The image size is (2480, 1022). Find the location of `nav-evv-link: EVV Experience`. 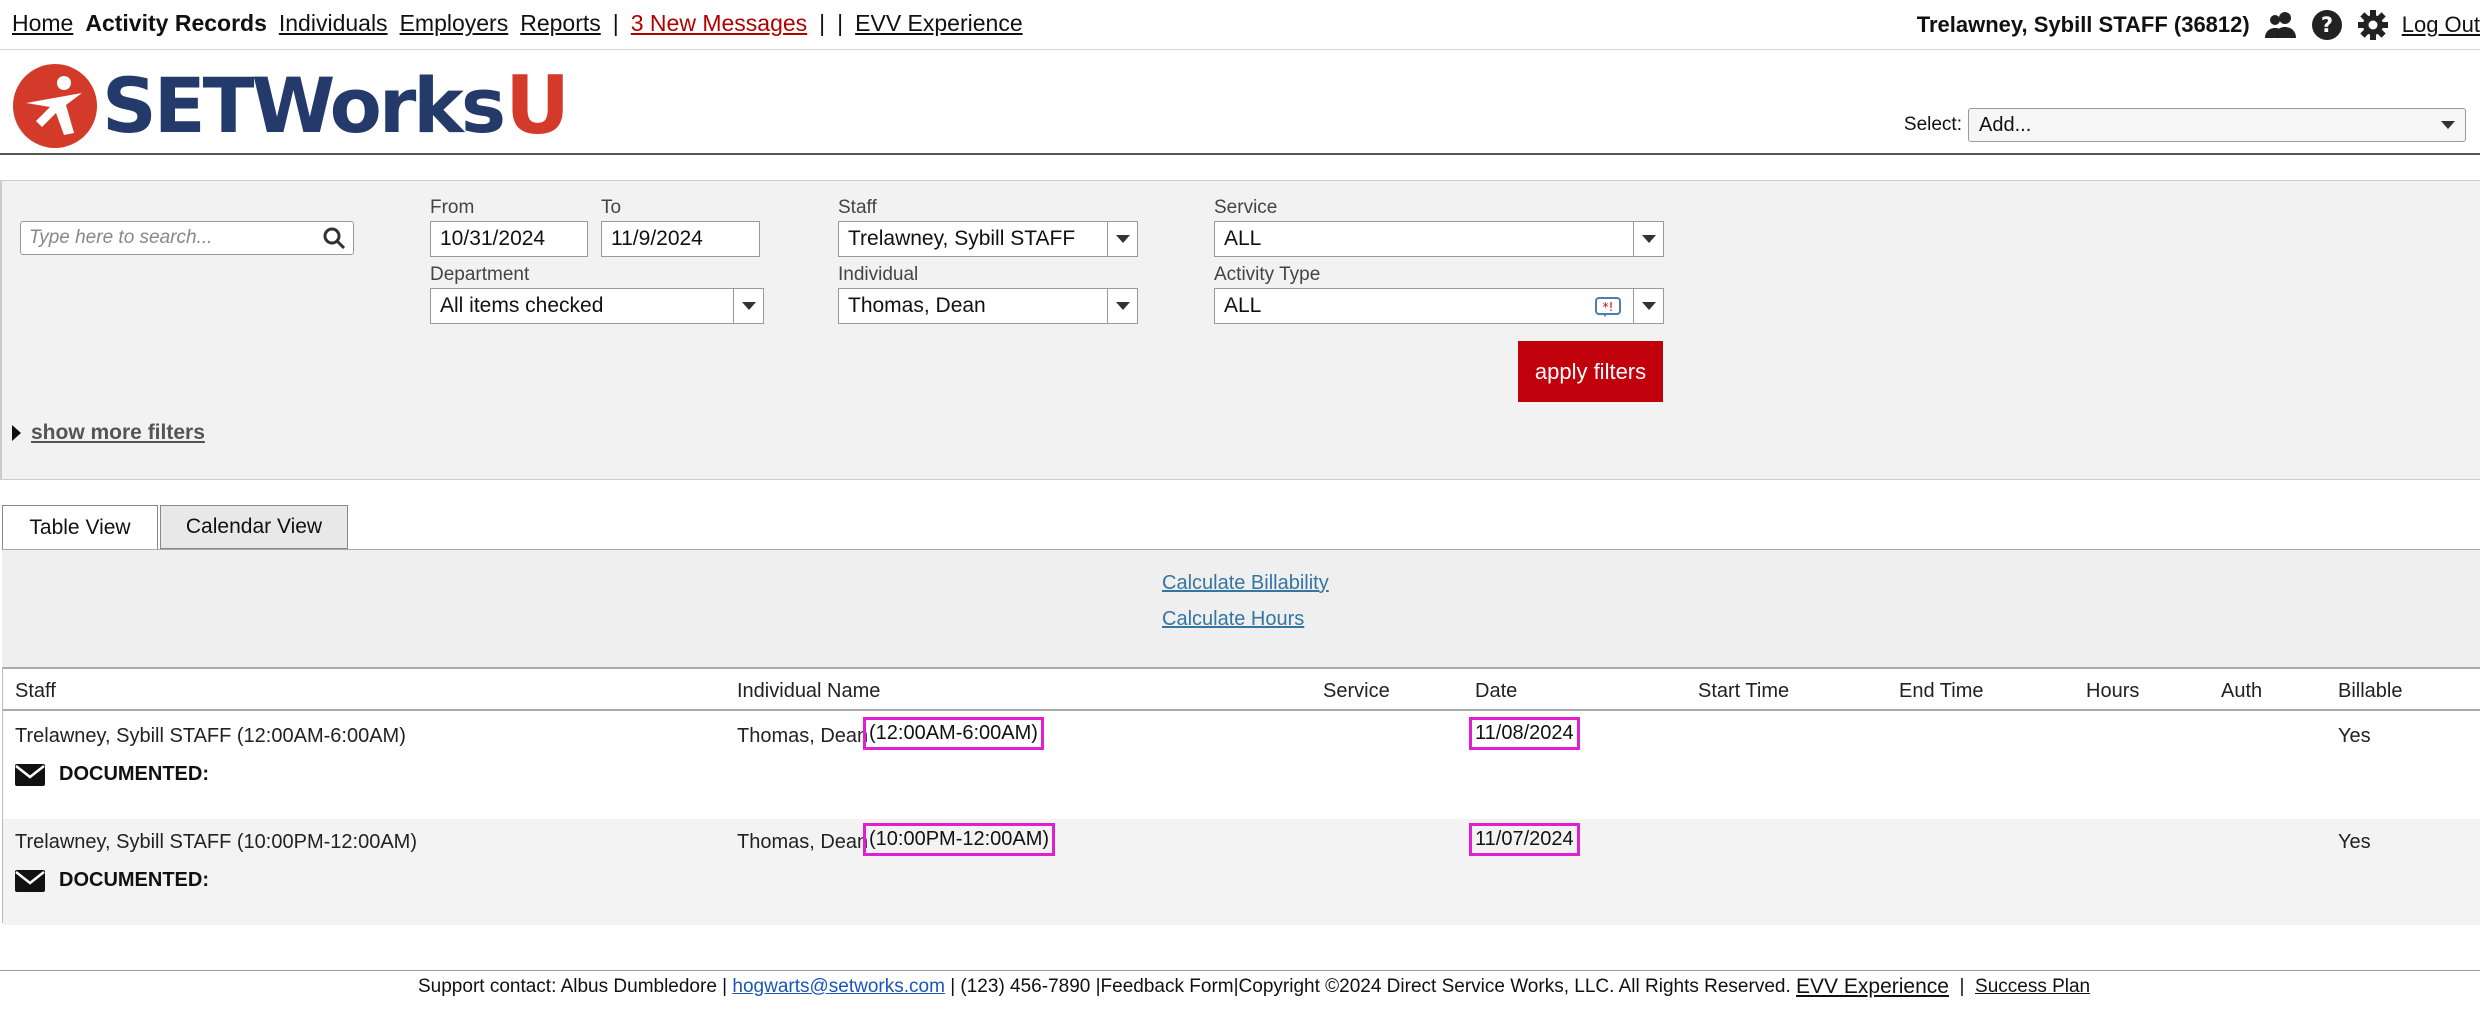

nav-evv-link: EVV Experience is located at coordinates (938, 23).